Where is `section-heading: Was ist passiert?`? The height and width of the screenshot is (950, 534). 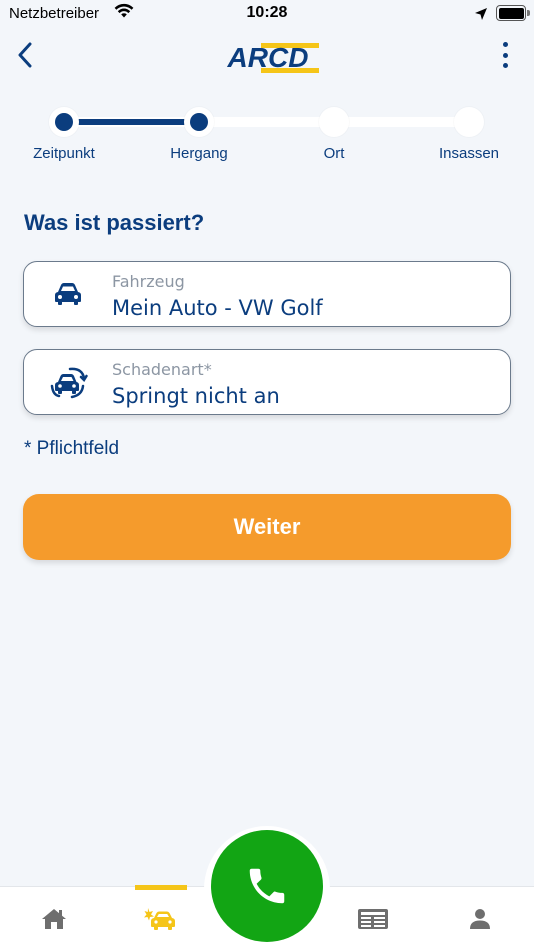
section-heading: Was ist passiert? is located at coordinates (114, 222).